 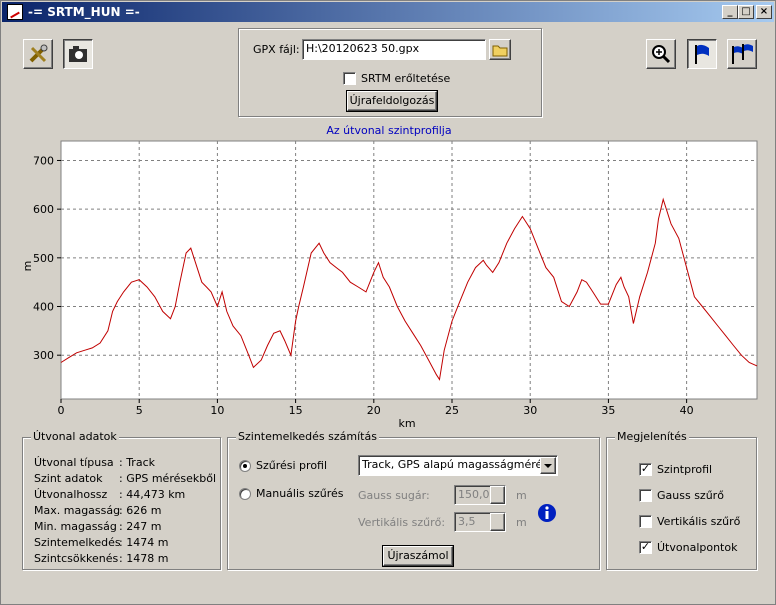 I want to click on waypoint-button, so click(x=702, y=54).